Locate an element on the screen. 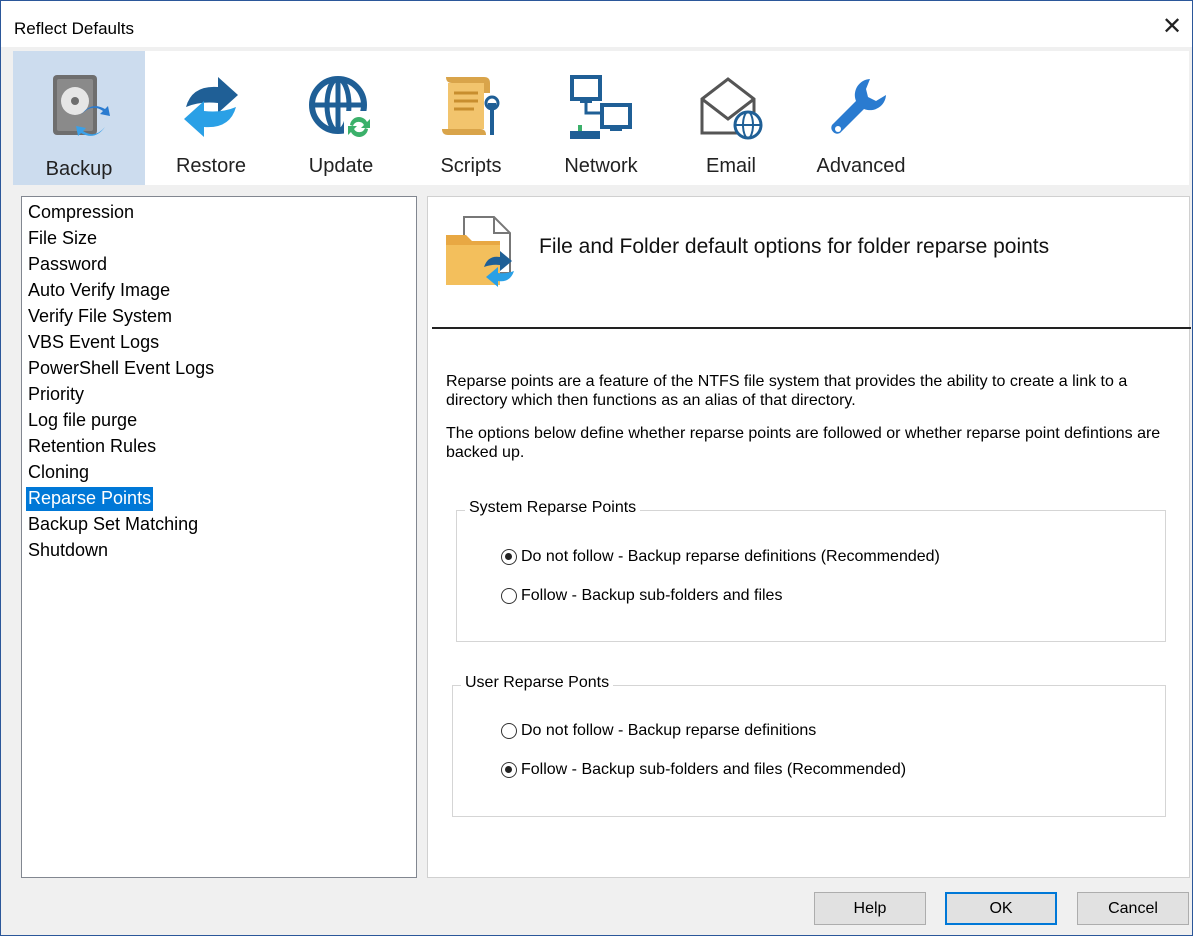  folder-reparse-icon is located at coordinates (480, 251).